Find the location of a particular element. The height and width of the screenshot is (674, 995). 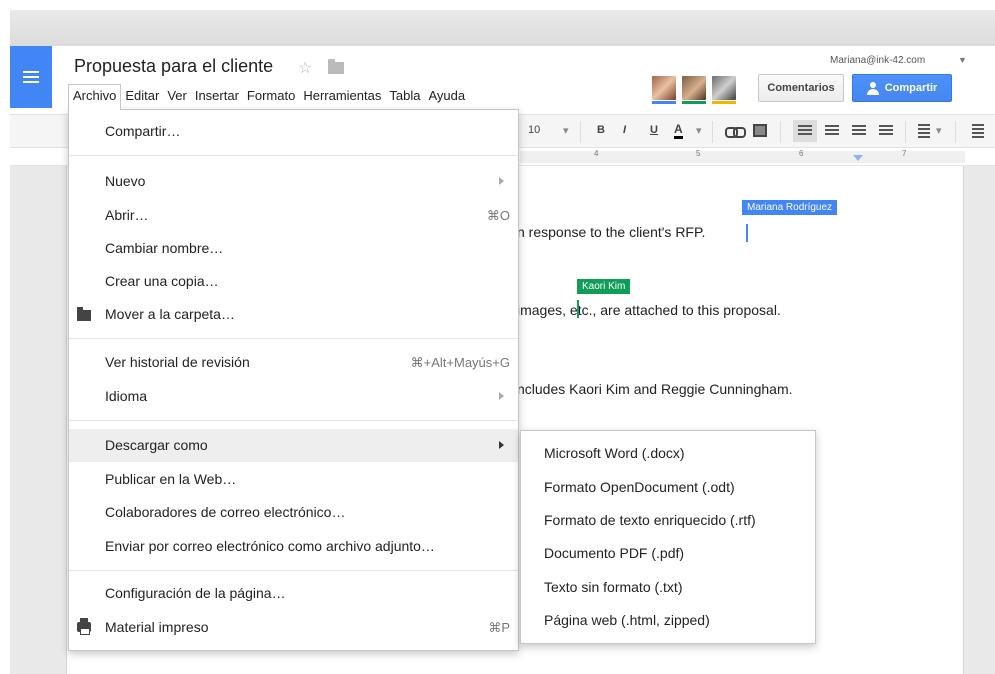

menu-item-open: Abrir… ⌘O is located at coordinates (293, 215).